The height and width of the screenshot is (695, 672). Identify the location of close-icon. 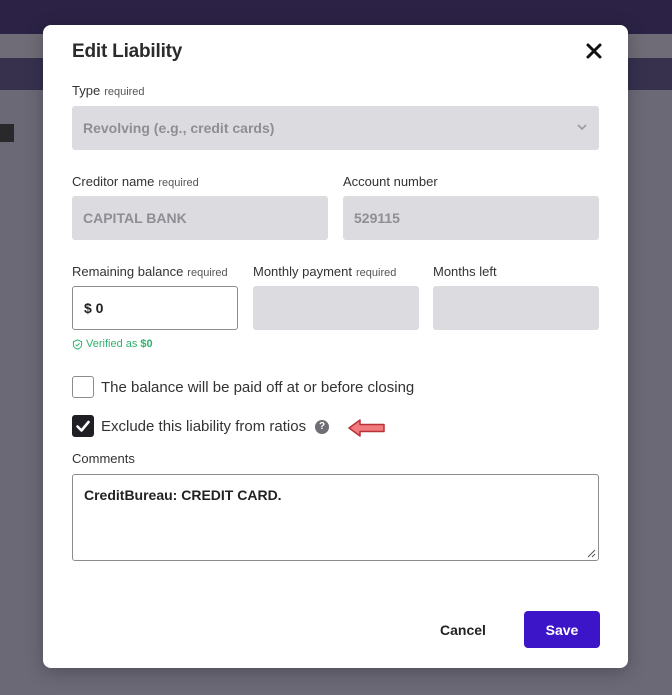
(594, 51).